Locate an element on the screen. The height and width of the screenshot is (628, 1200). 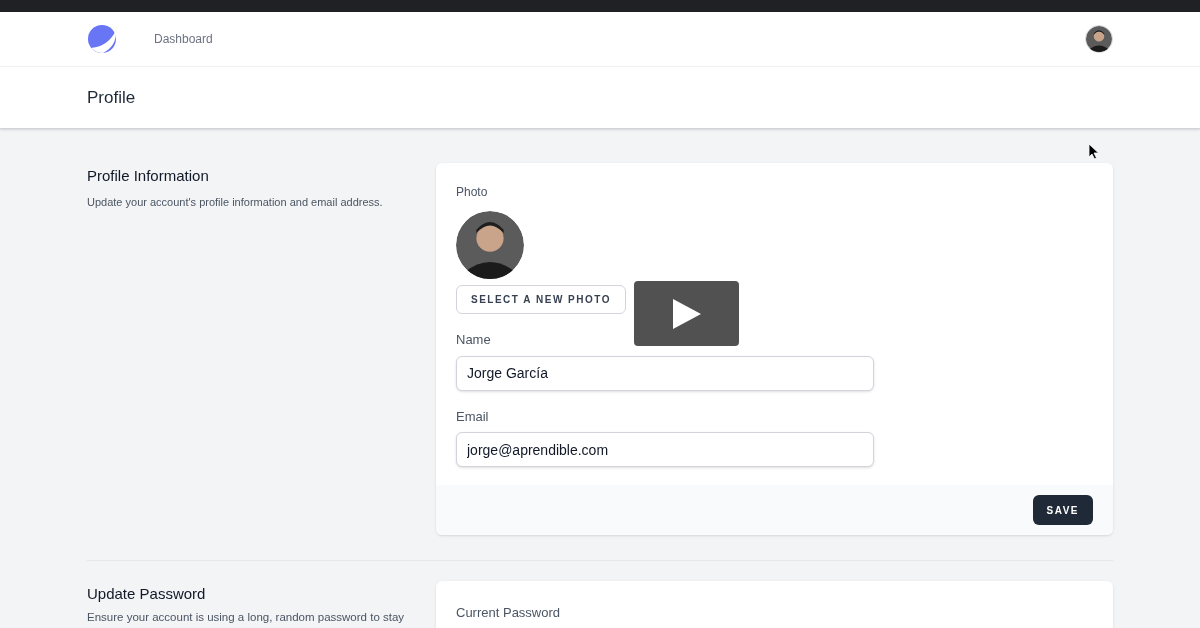
avatar-icon is located at coordinates (1099, 39).